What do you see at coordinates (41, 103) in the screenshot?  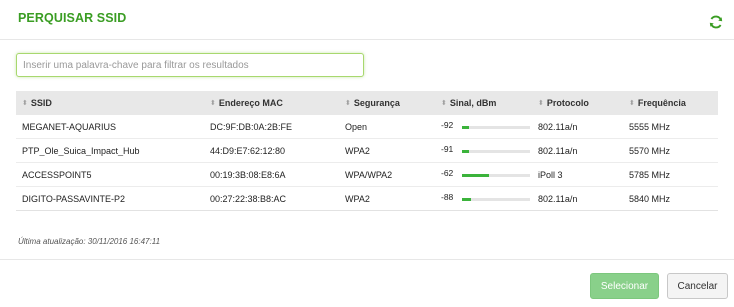 I see `column-header-label: SSID` at bounding box center [41, 103].